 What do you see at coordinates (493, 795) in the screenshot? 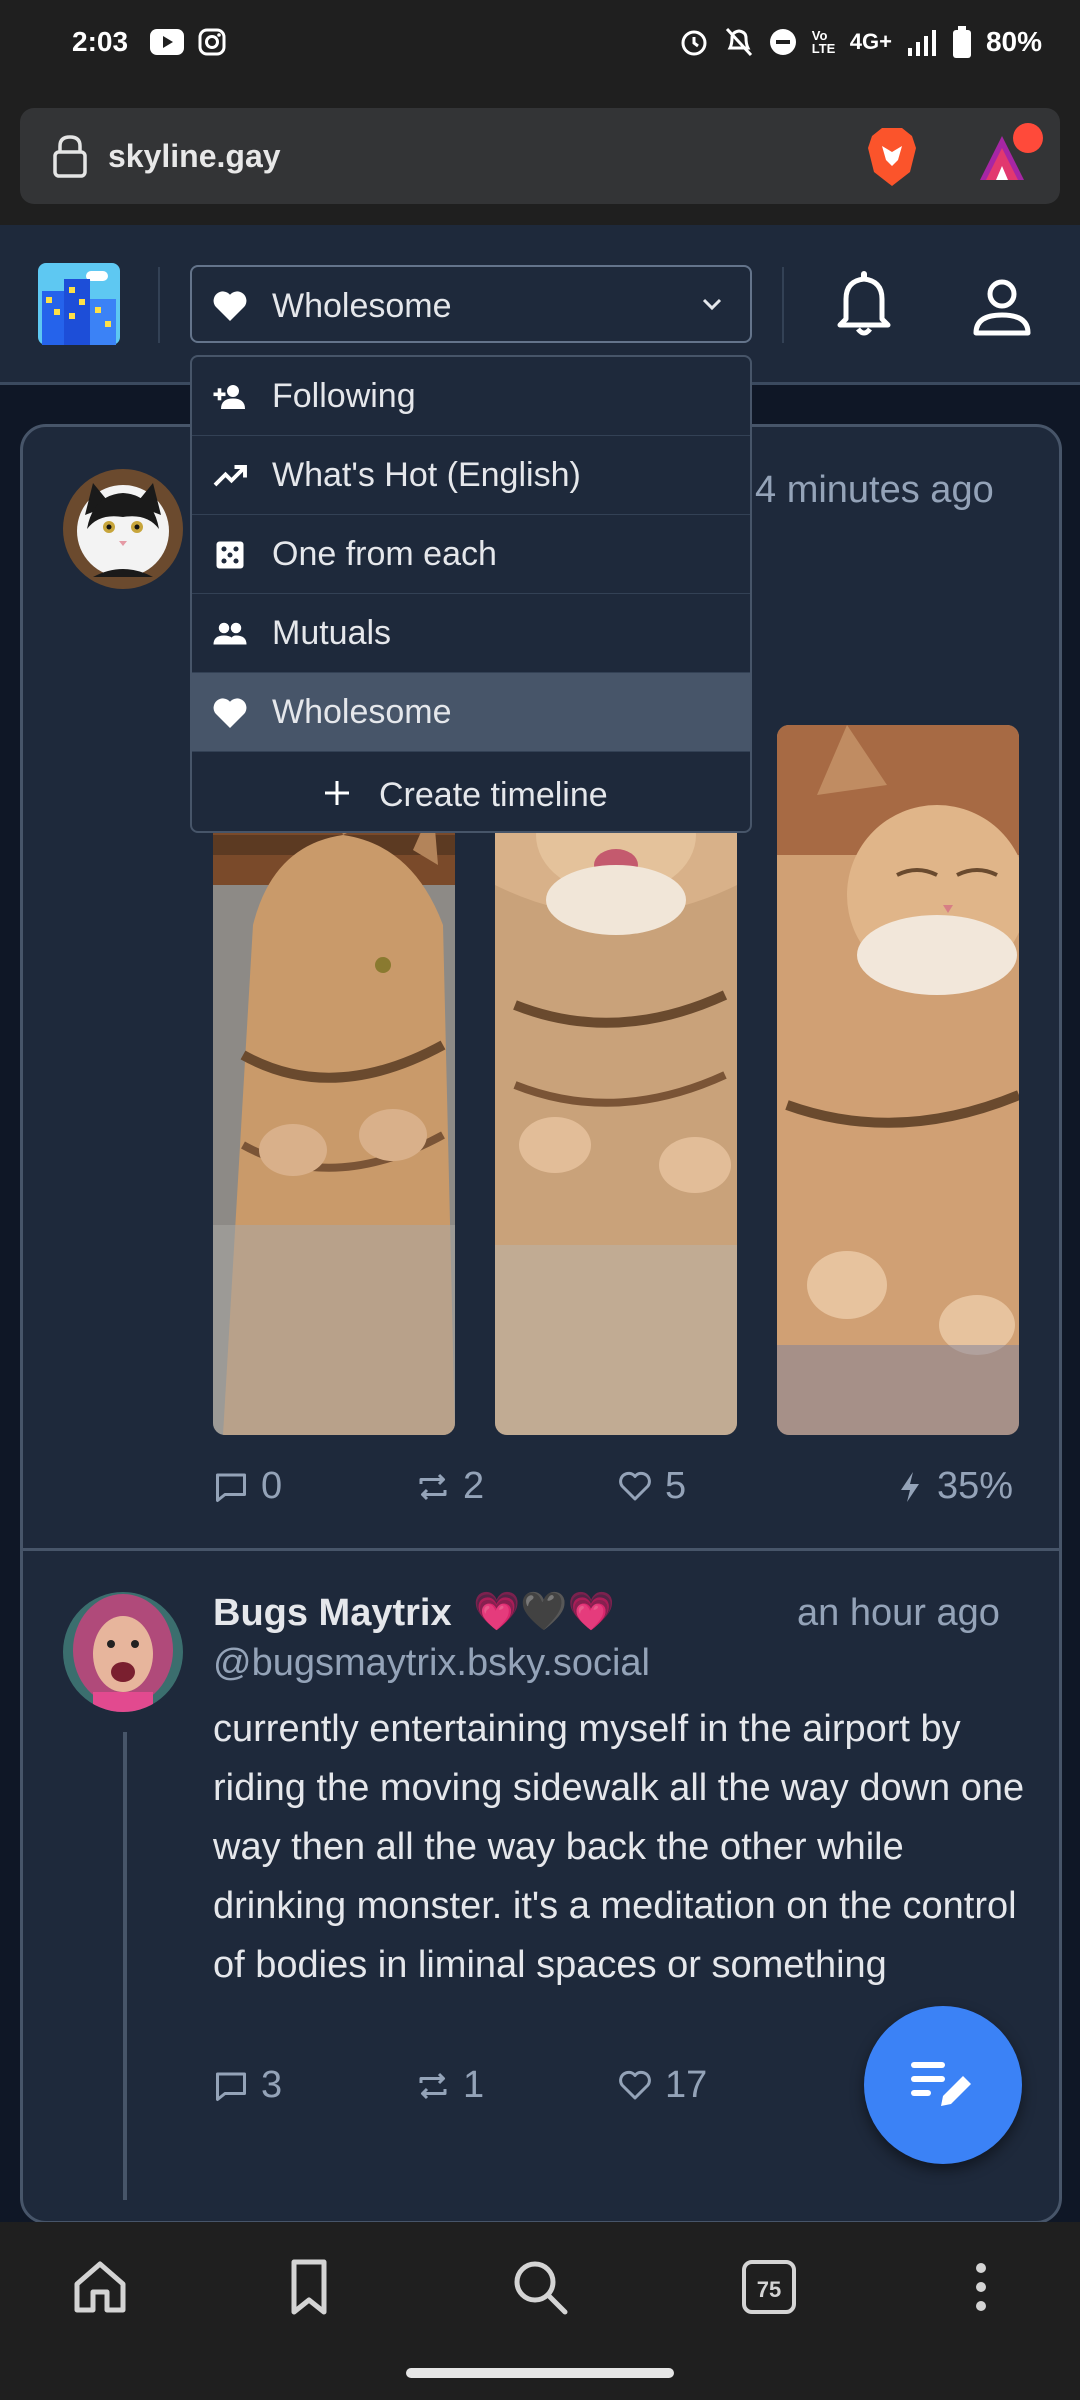
I see `create-timeline-label: Create timeline` at bounding box center [493, 795].